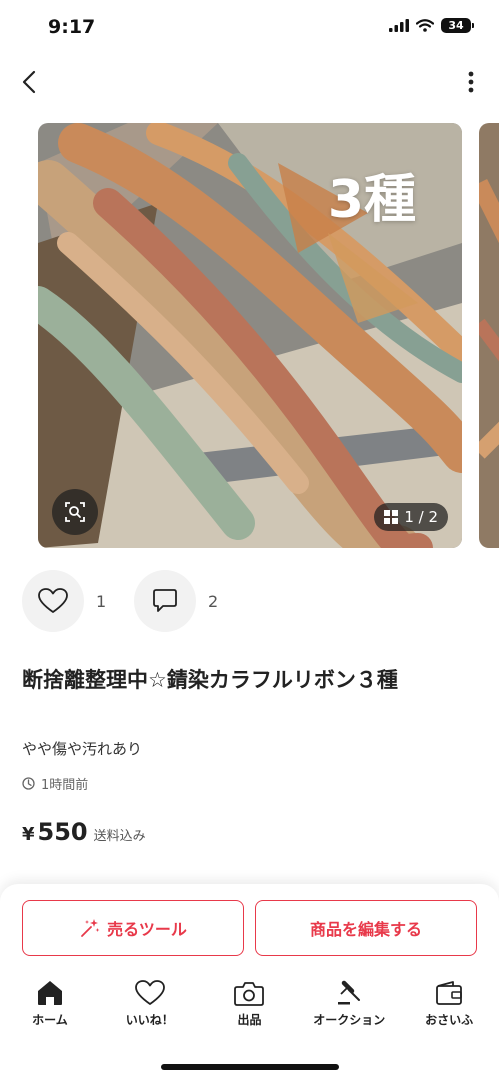 Image resolution: width=499 pixels, height=1080 pixels. I want to click on clock-icon, so click(28, 783).